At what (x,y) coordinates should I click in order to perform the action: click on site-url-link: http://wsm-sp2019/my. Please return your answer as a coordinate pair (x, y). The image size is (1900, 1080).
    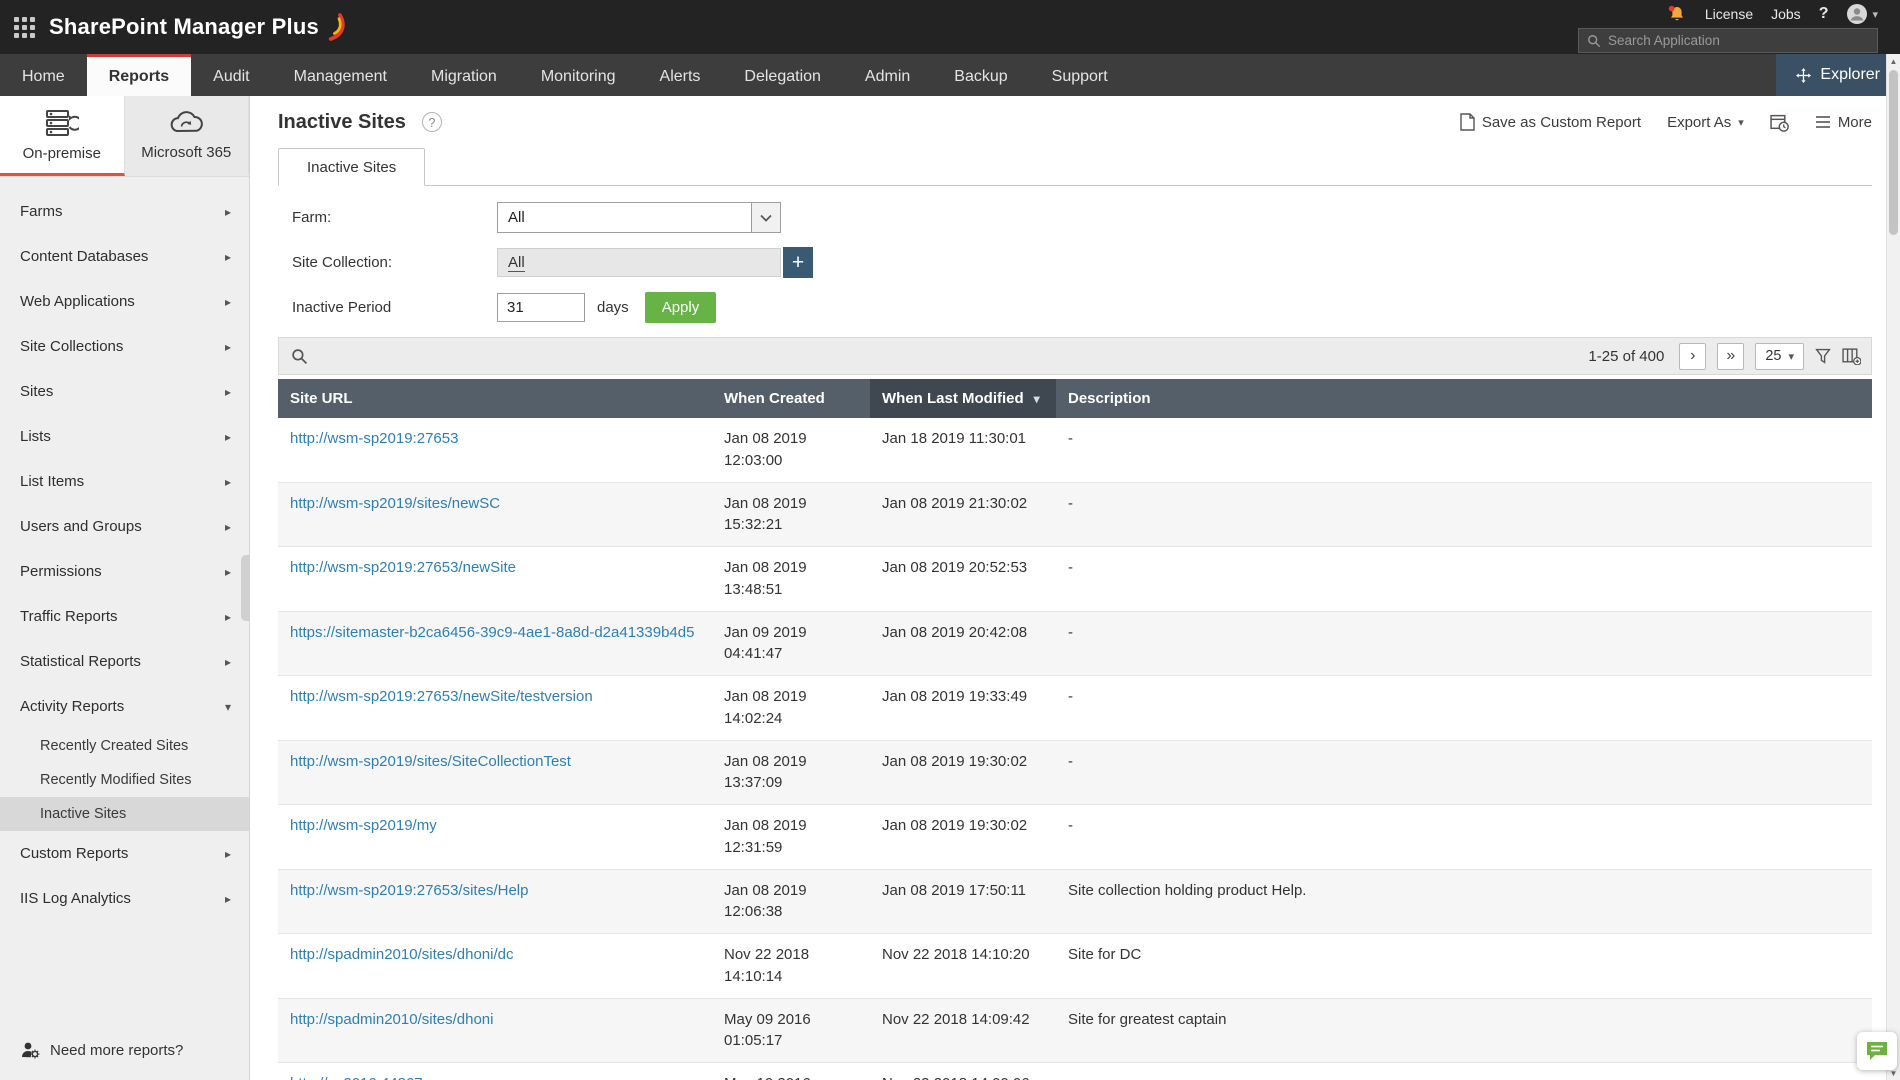
    Looking at the image, I should click on (363, 825).